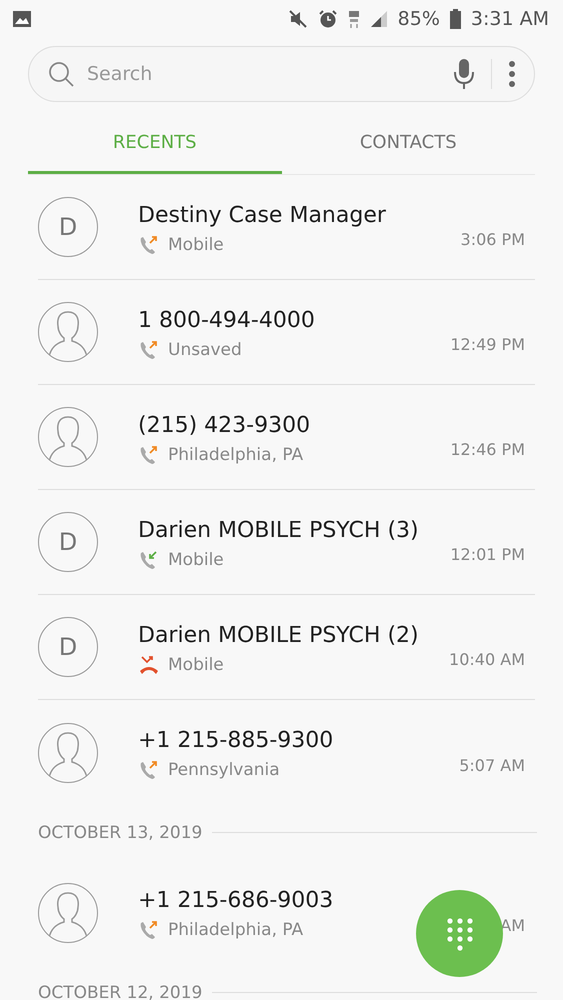 This screenshot has height=1000, width=563. What do you see at coordinates (205, 350) in the screenshot?
I see `call-detail: Unsaved` at bounding box center [205, 350].